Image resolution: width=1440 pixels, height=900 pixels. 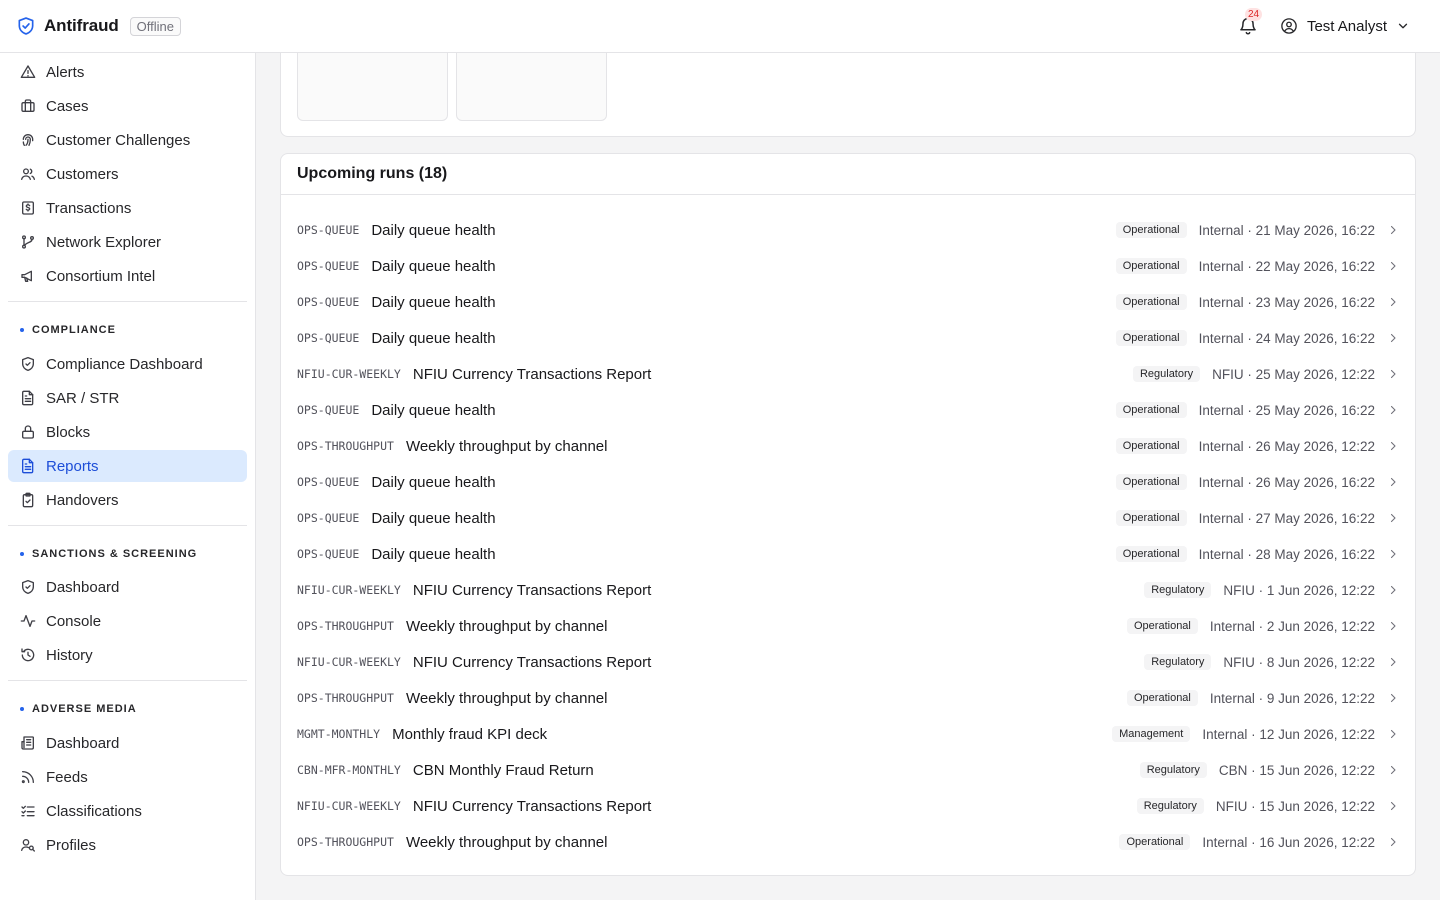 What do you see at coordinates (127, 432) in the screenshot?
I see `sidebar-item-blocks: Blocks` at bounding box center [127, 432].